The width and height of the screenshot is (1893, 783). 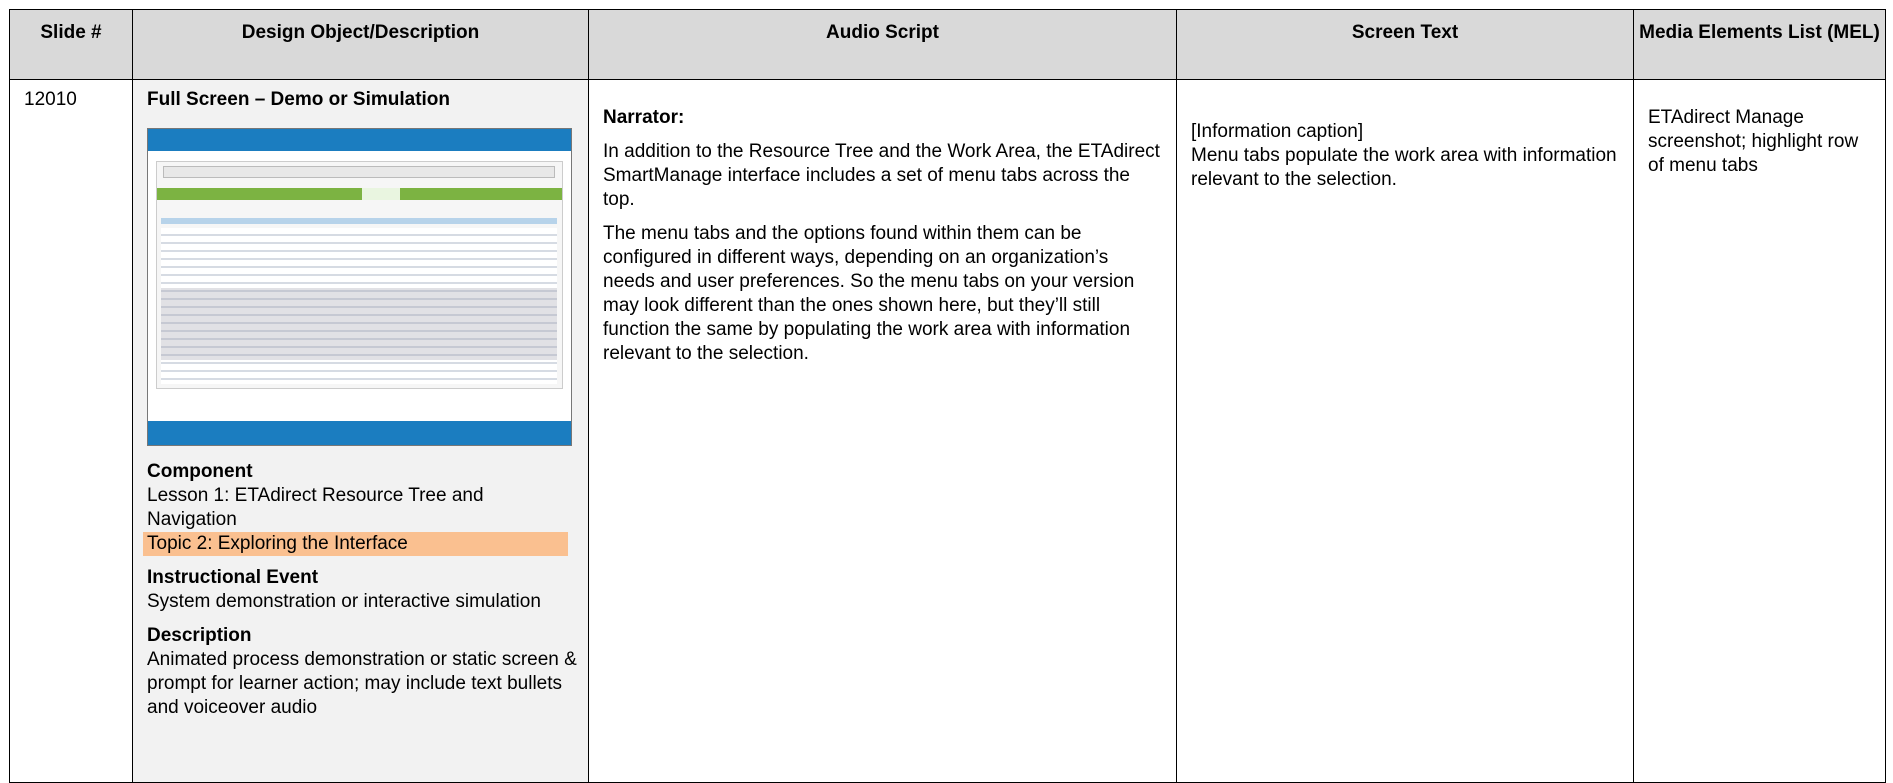 I want to click on topic-text-highlighted: Topic 2: Exploring the Interface, so click(x=355, y=544).